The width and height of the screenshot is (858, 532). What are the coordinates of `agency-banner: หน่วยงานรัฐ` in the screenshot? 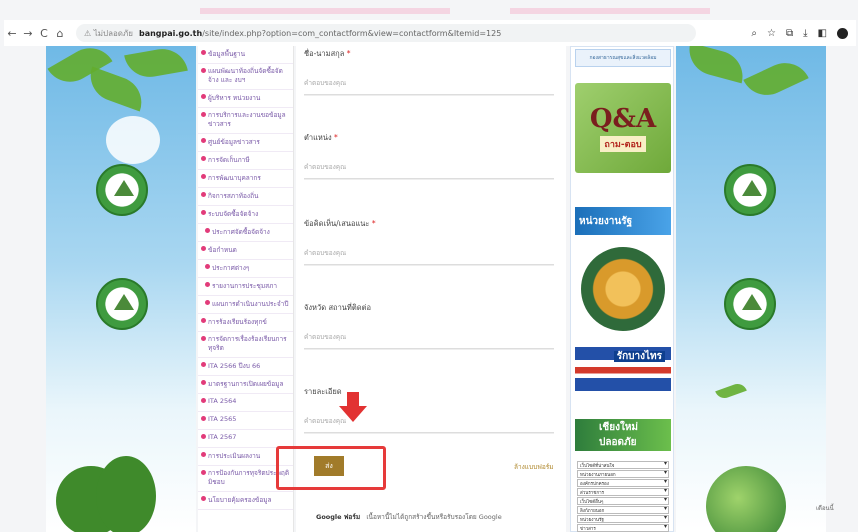 It's located at (623, 221).